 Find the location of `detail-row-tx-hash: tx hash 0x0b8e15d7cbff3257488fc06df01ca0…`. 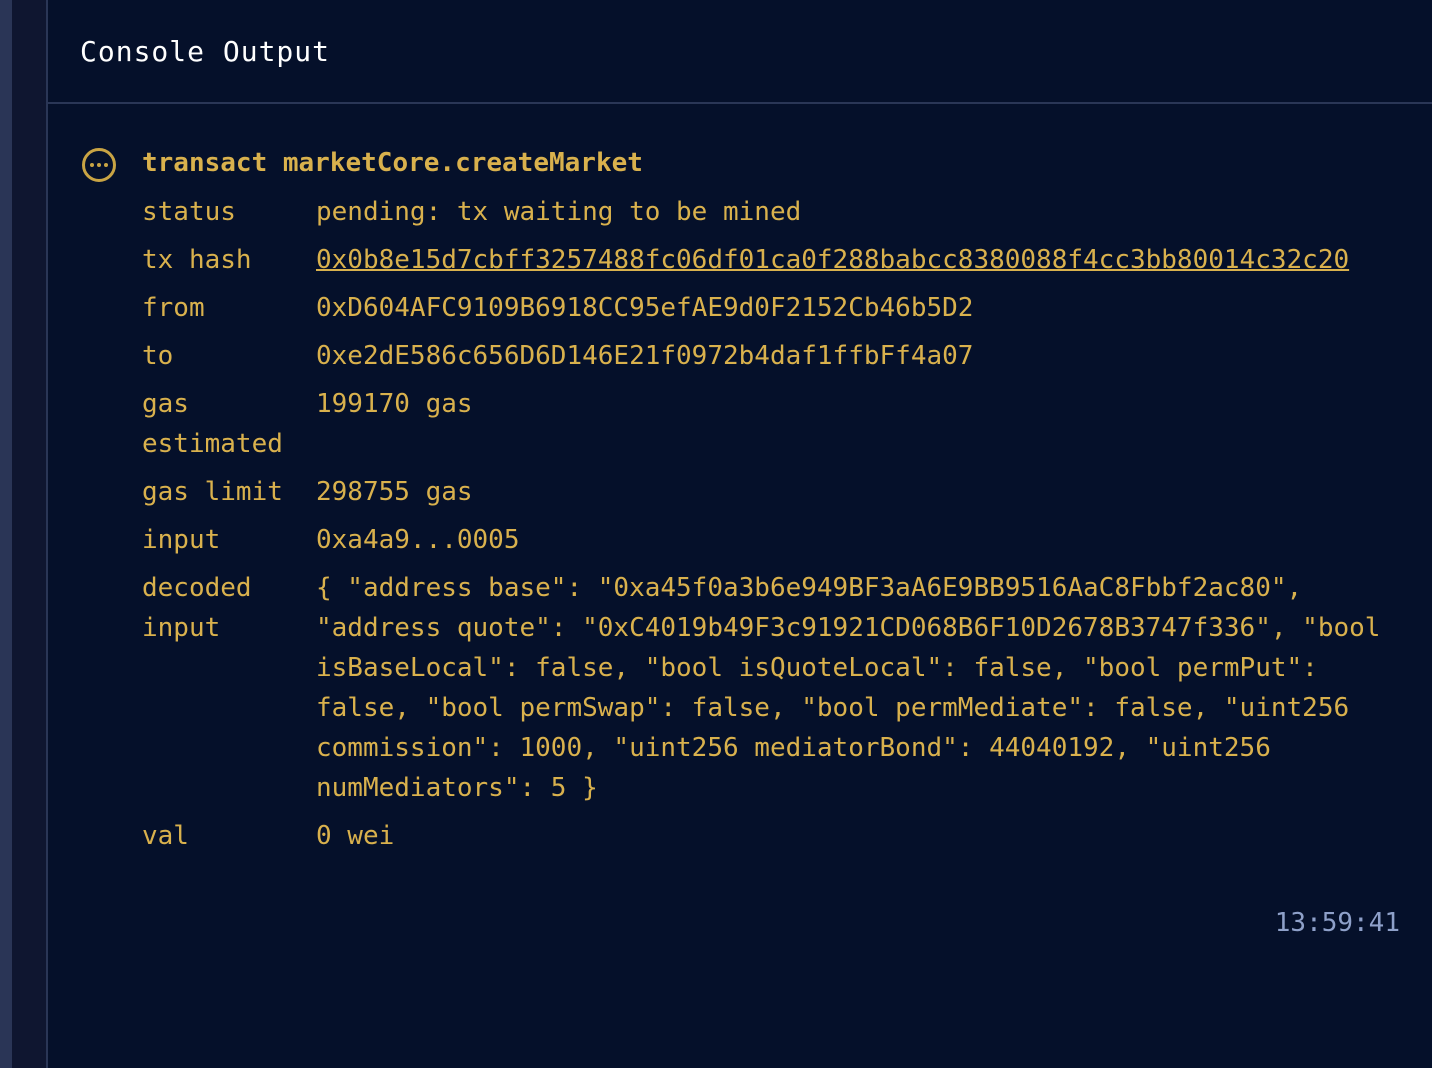

detail-row-tx-hash: tx hash 0x0b8e15d7cbff3257488fc06df01ca0… is located at coordinates (777, 260).